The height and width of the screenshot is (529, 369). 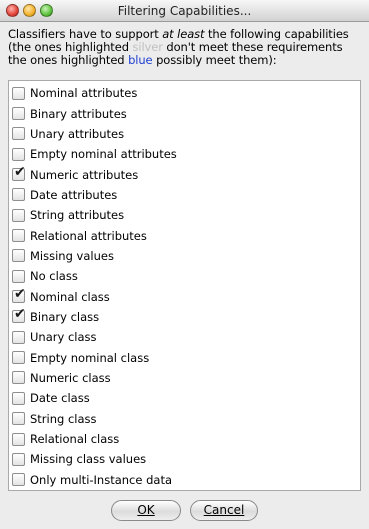 I want to click on capability-row: Unary class, so click(x=184, y=337).